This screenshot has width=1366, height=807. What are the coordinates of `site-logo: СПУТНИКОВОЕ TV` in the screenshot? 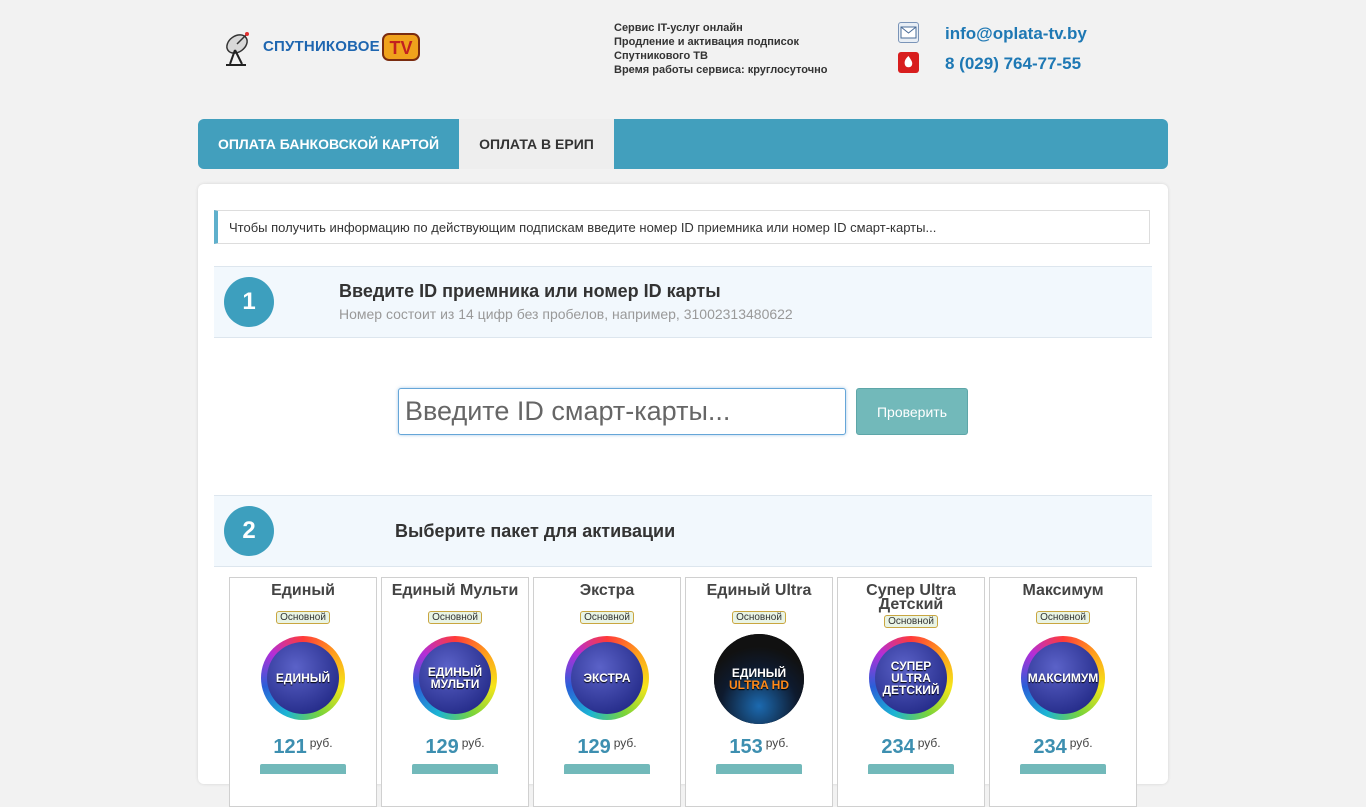 It's located at (324, 49).